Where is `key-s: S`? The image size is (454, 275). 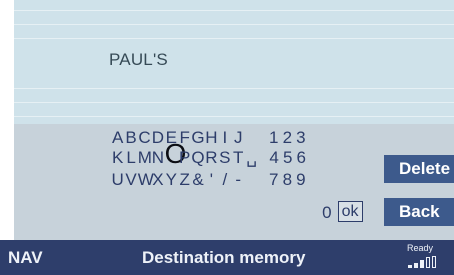
key-s: S is located at coordinates (224, 158).